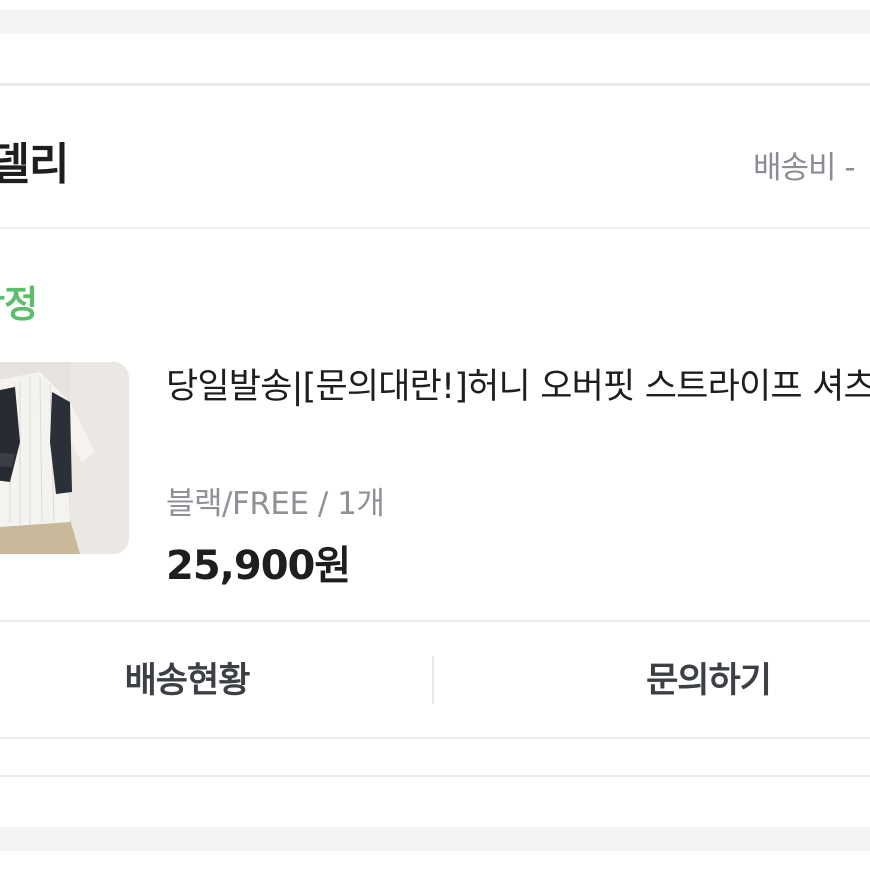 This screenshot has width=870, height=870. What do you see at coordinates (435, 839) in the screenshot?
I see `bottom-gray-band` at bounding box center [435, 839].